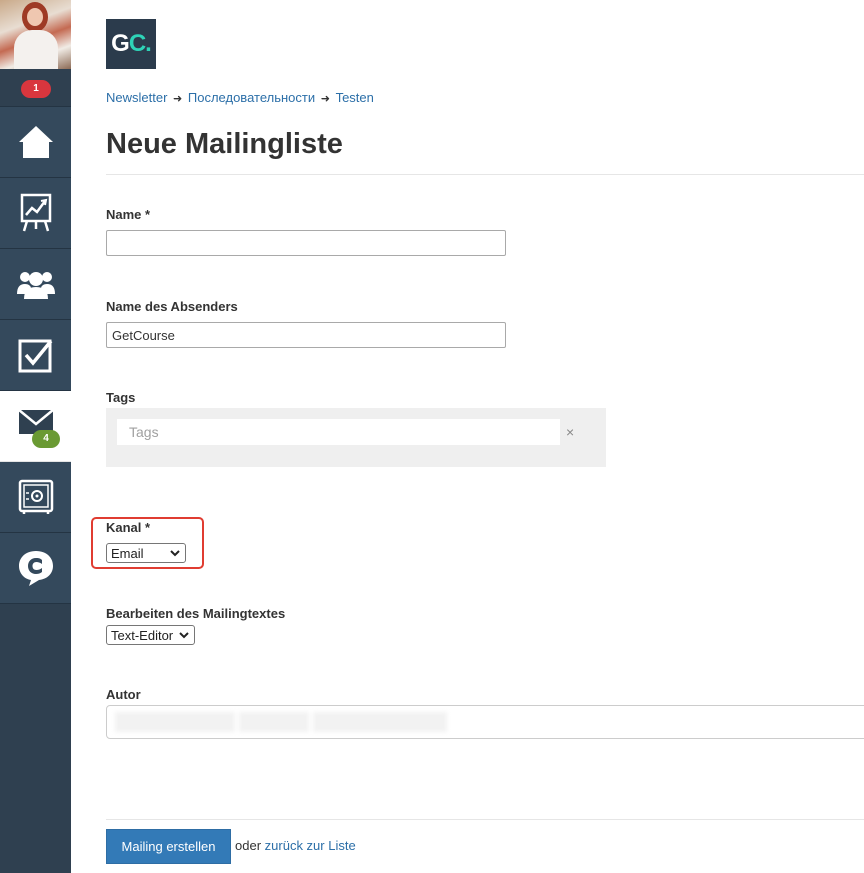 The height and width of the screenshot is (873, 864). I want to click on back-to-list-link: zurück zur Liste, so click(310, 845).